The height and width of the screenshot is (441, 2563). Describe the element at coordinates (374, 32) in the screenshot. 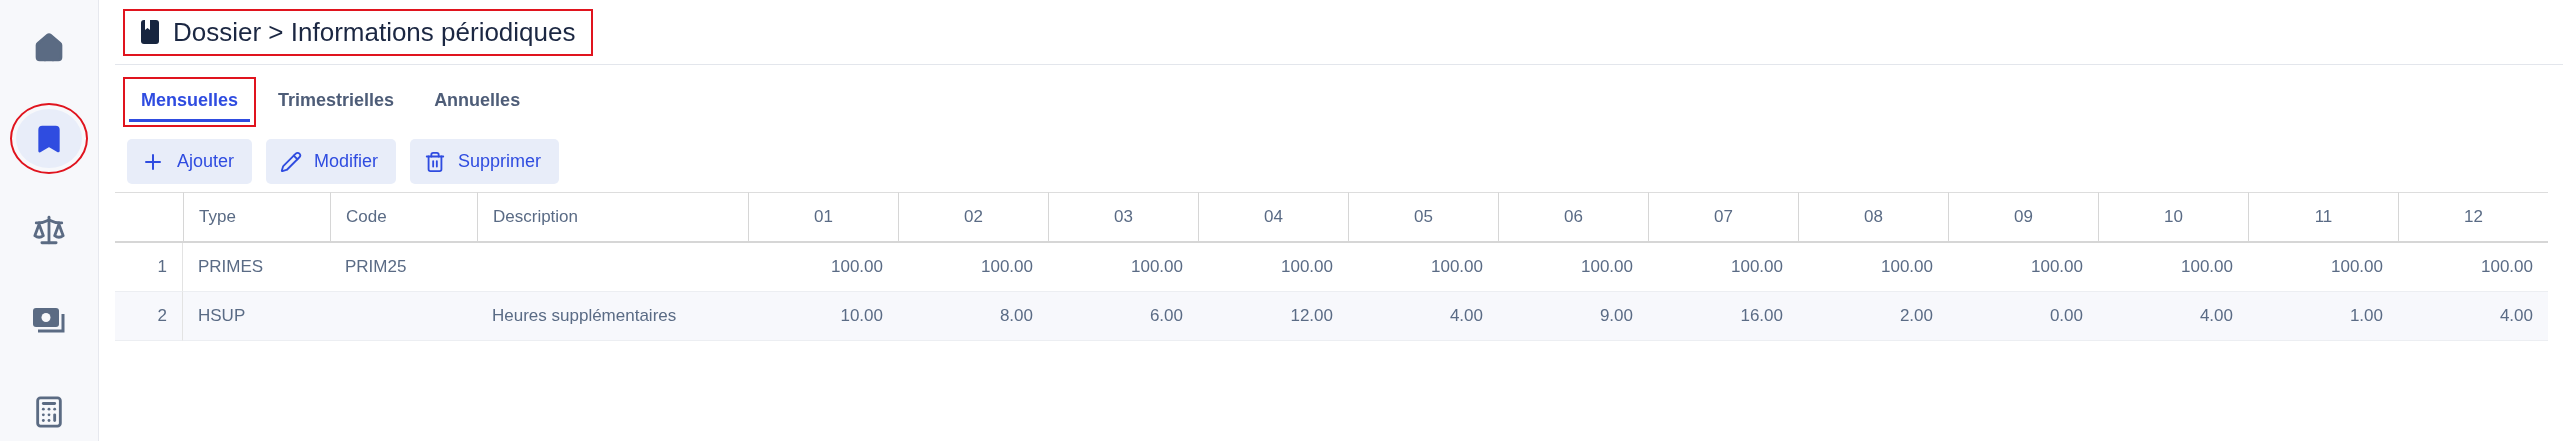

I see `title-text: Dossier > Informations périodiques` at that location.